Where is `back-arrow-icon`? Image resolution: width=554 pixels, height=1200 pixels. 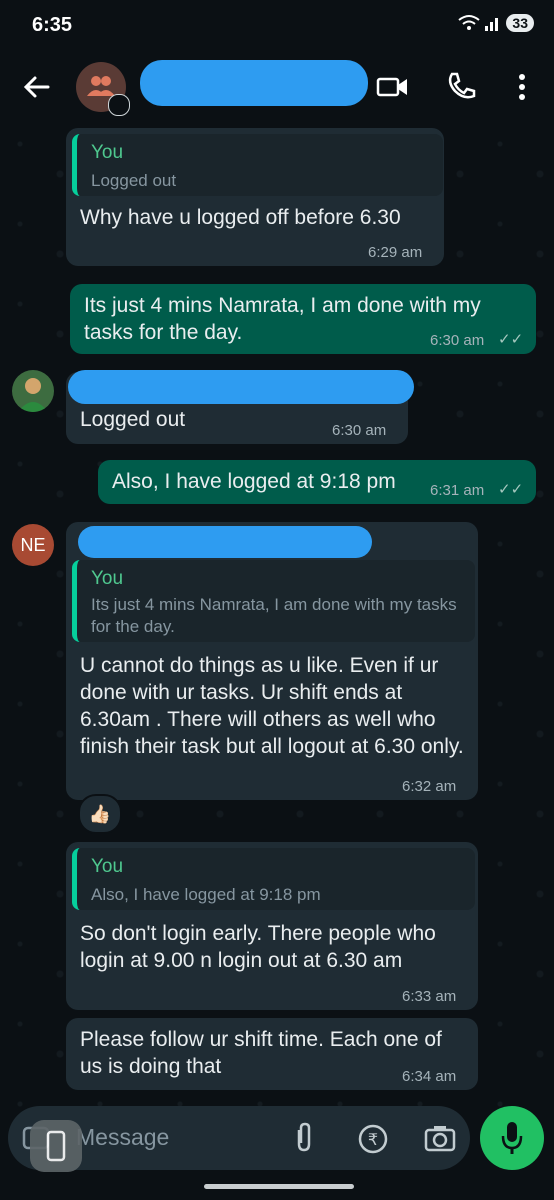
back-arrow-icon is located at coordinates (37, 87).